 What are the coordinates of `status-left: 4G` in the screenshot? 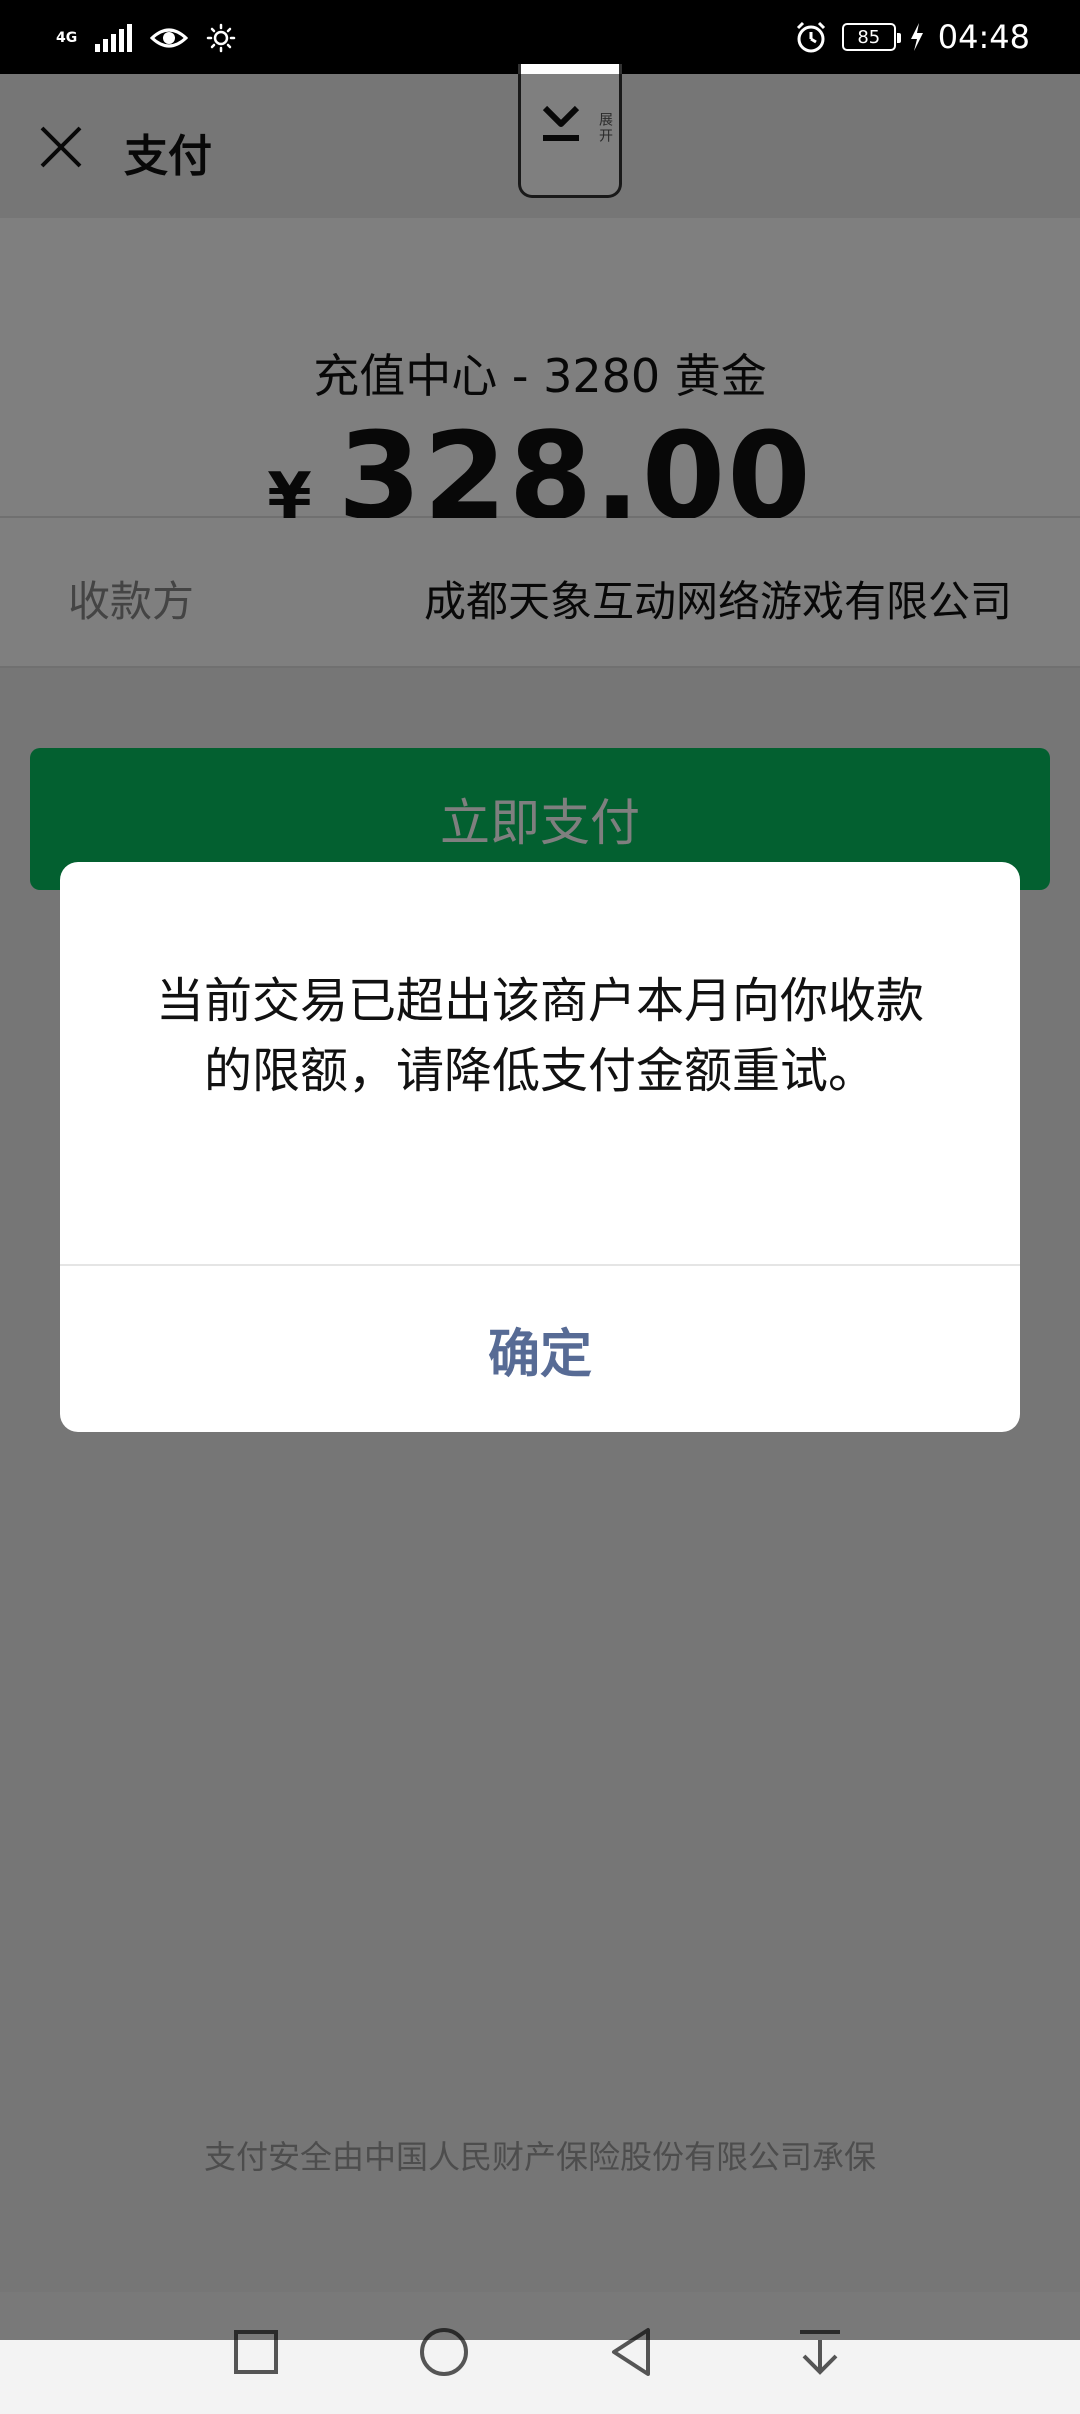 It's located at (146, 38).